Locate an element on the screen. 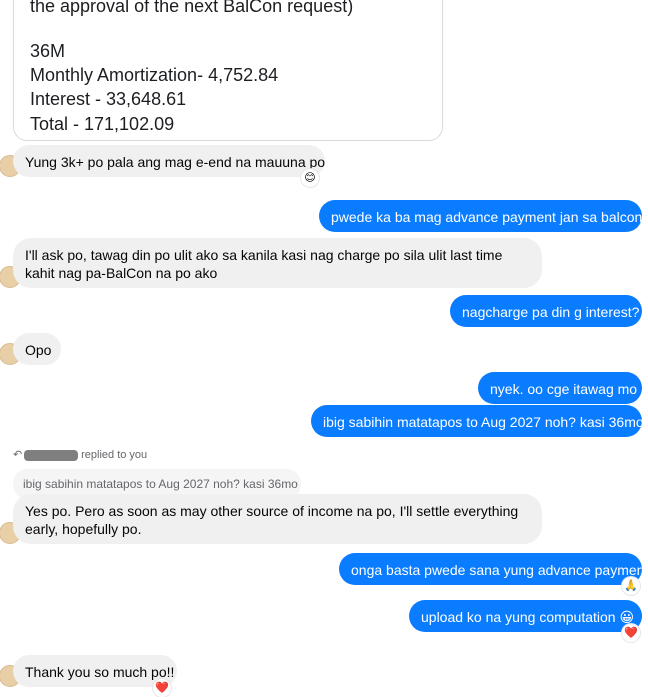 This screenshot has height=697, width=648. message-bubble: Thank you so much po!! is located at coordinates (95, 671).